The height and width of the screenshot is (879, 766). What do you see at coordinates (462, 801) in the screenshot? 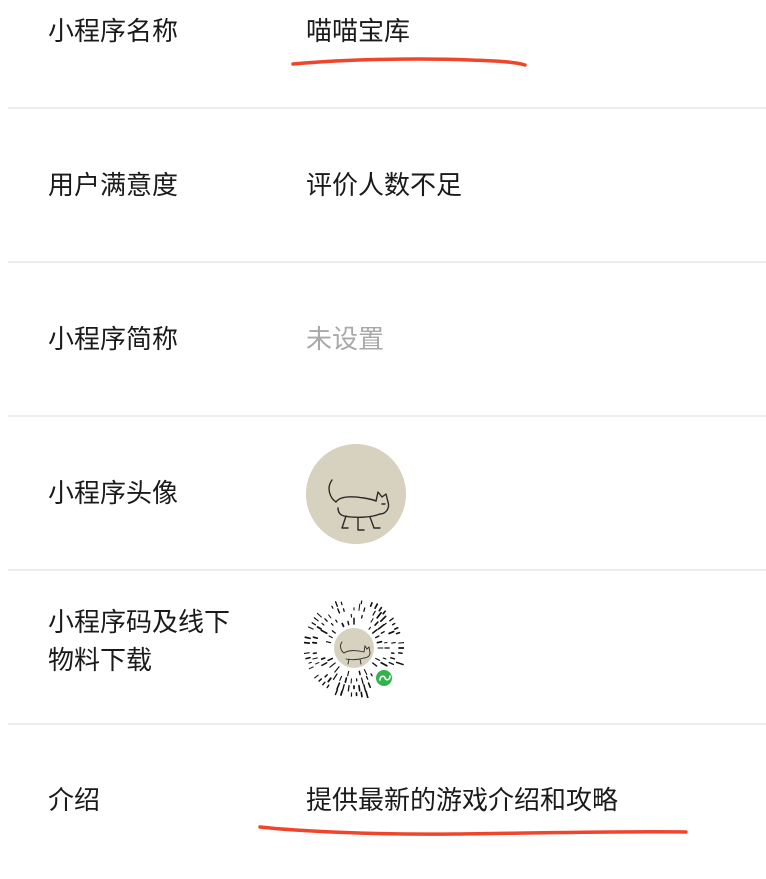
I see `intro-value: 提供最新的游戏介绍和攻略` at bounding box center [462, 801].